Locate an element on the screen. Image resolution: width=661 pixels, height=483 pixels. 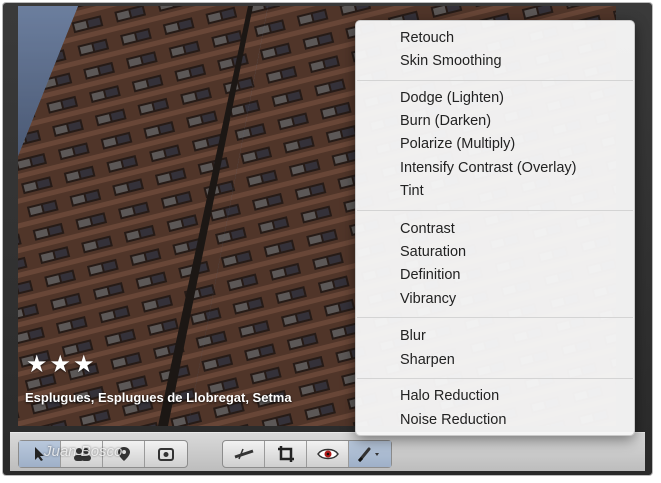
brush-icon is located at coordinates (368, 454).